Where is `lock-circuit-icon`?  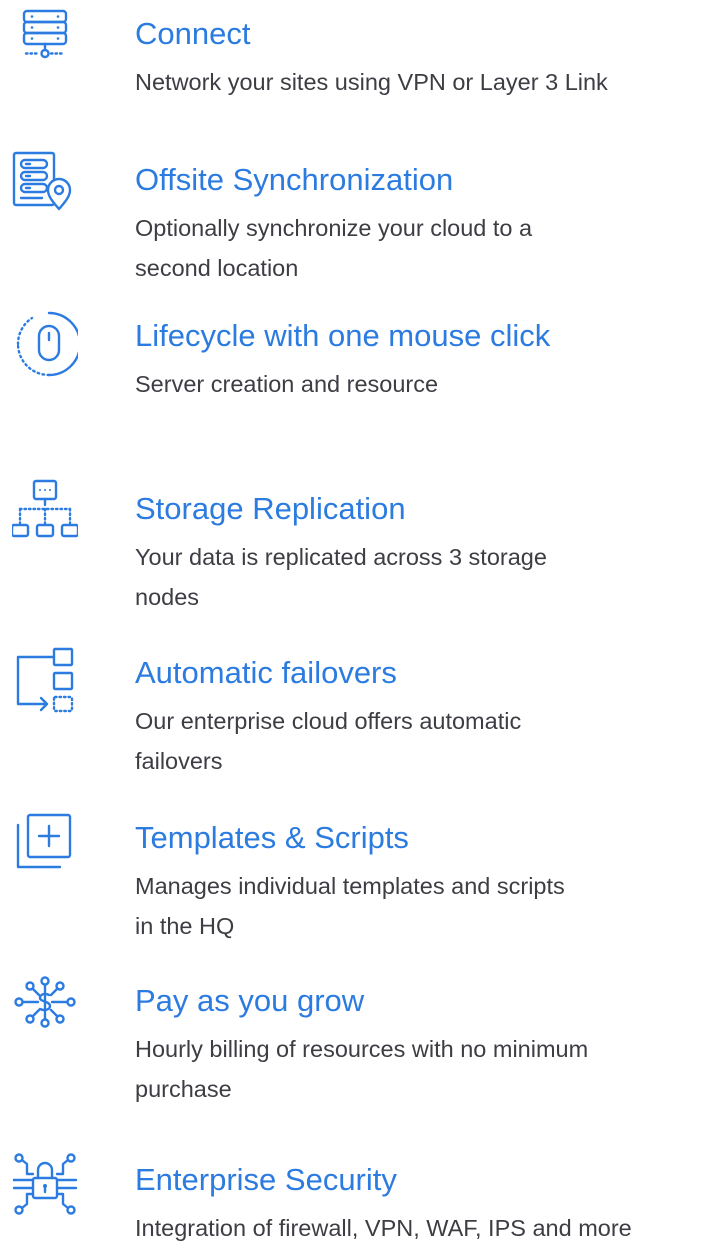
lock-circuit-icon is located at coordinates (45, 1185).